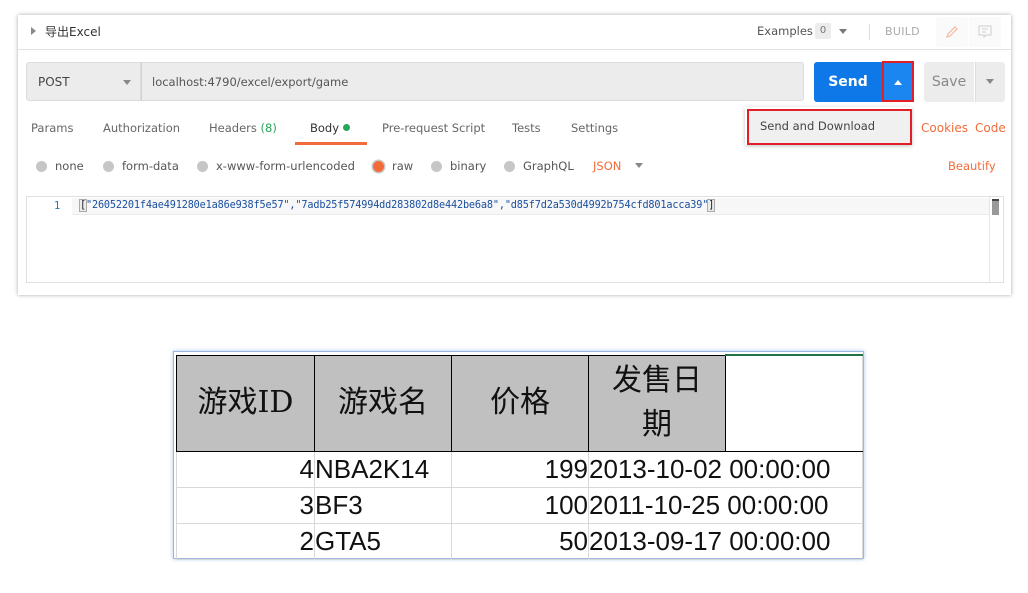  I want to click on close-bracket: ], so click(711, 205).